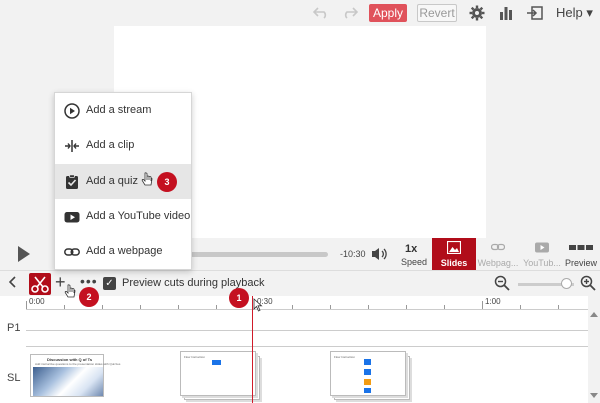 The image size is (600, 403). Describe the element at coordinates (300, 13) in the screenshot. I see `top-toolbar: Apply Revert Help ▾` at that location.